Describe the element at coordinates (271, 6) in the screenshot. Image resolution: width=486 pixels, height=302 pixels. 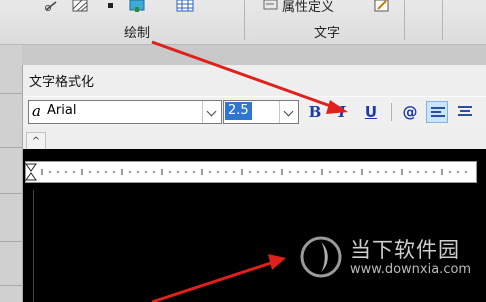
I see `attribute-definition-icon` at that location.